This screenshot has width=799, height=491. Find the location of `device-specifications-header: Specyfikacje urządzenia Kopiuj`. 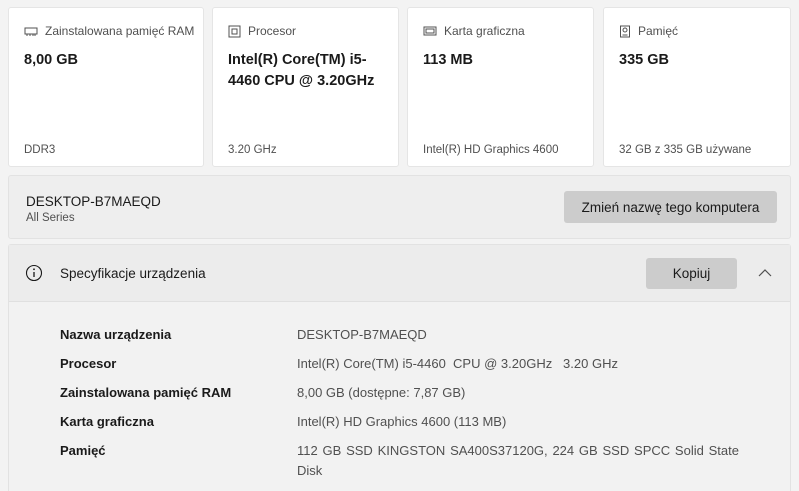

device-specifications-header: Specyfikacje urządzenia Kopiuj is located at coordinates (399, 273).